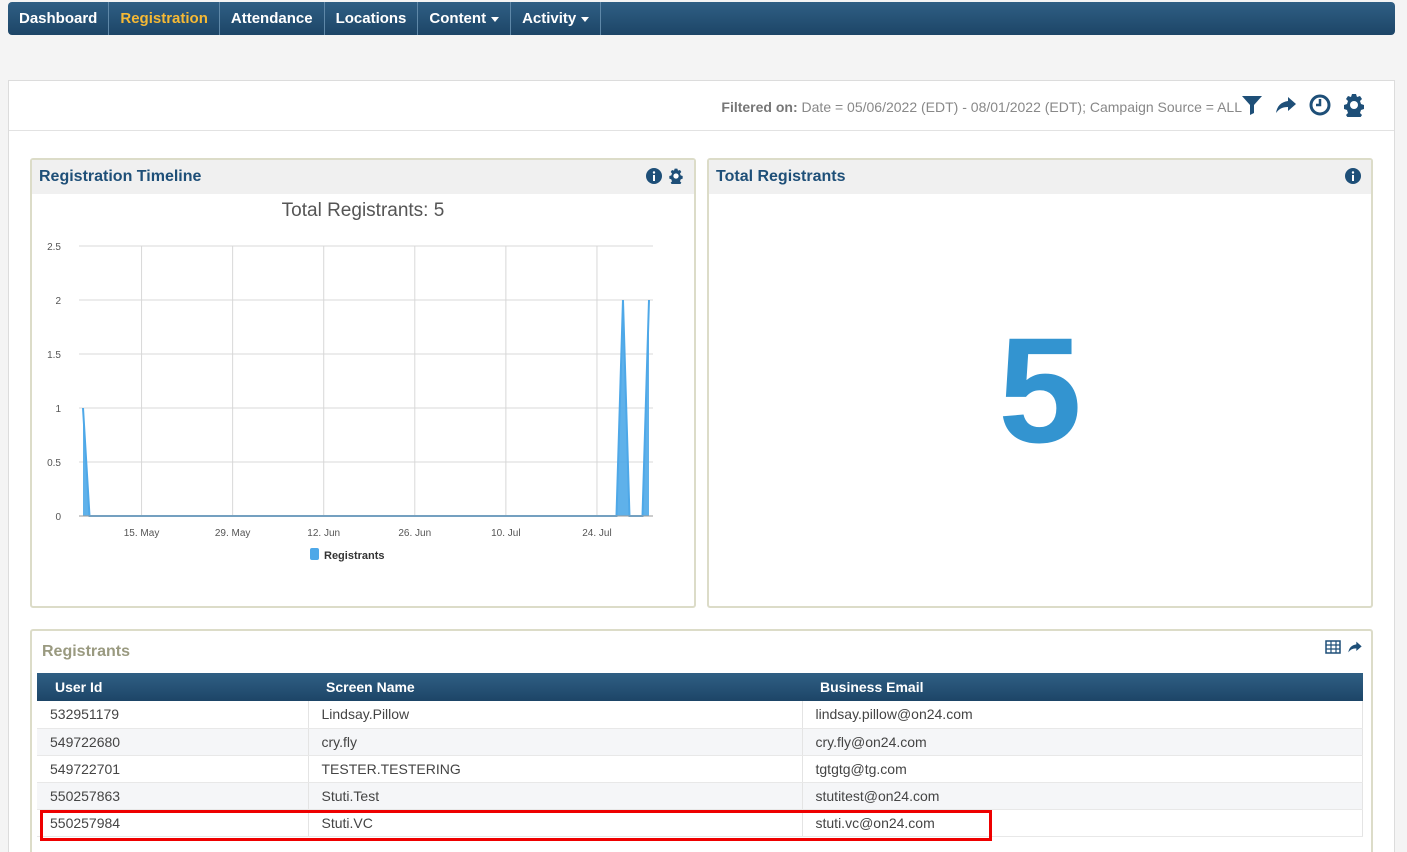 The height and width of the screenshot is (852, 1407). Describe the element at coordinates (555, 769) in the screenshot. I see `screen-name-cell: TESTER.TESTERING` at that location.